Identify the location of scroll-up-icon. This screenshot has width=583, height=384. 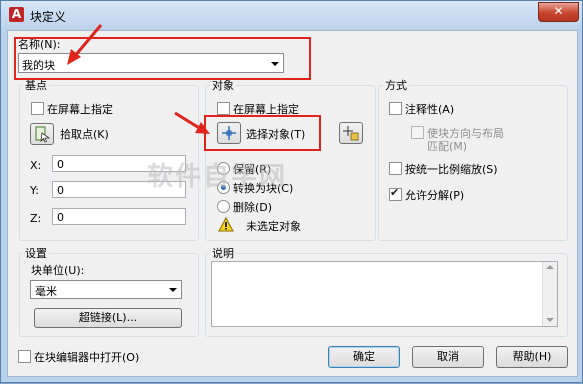
(550, 267).